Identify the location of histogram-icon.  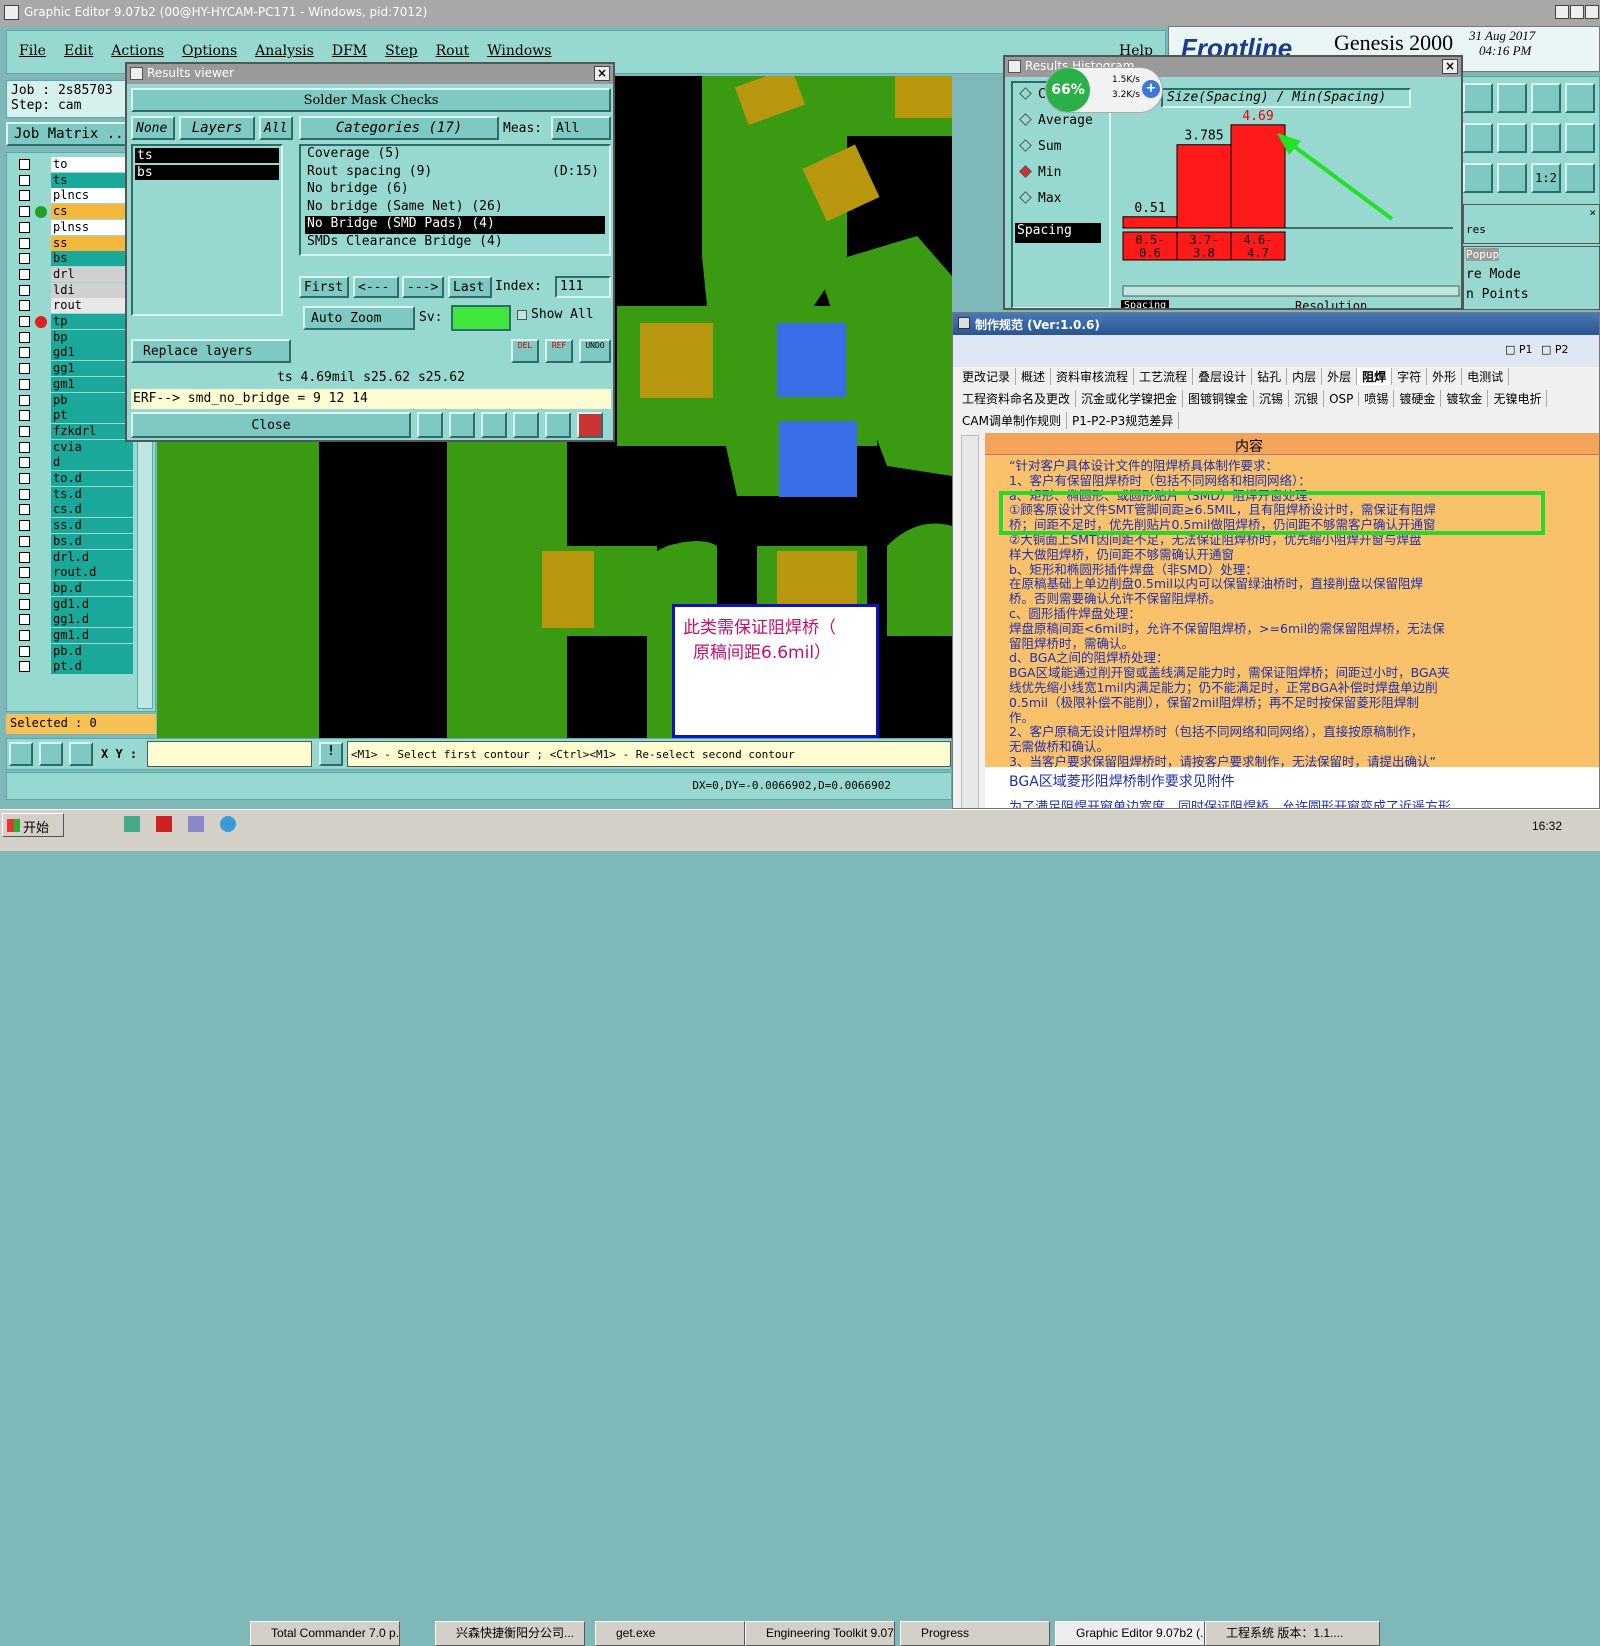
(430, 425).